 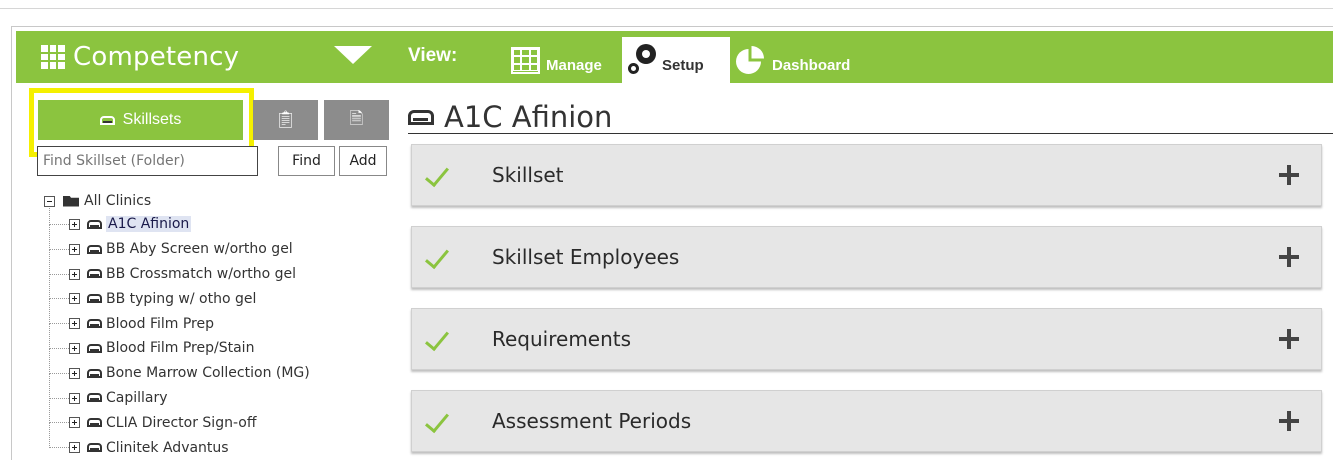 I want to click on tree-item-label: Blood Film Prep/Stain, so click(x=180, y=348).